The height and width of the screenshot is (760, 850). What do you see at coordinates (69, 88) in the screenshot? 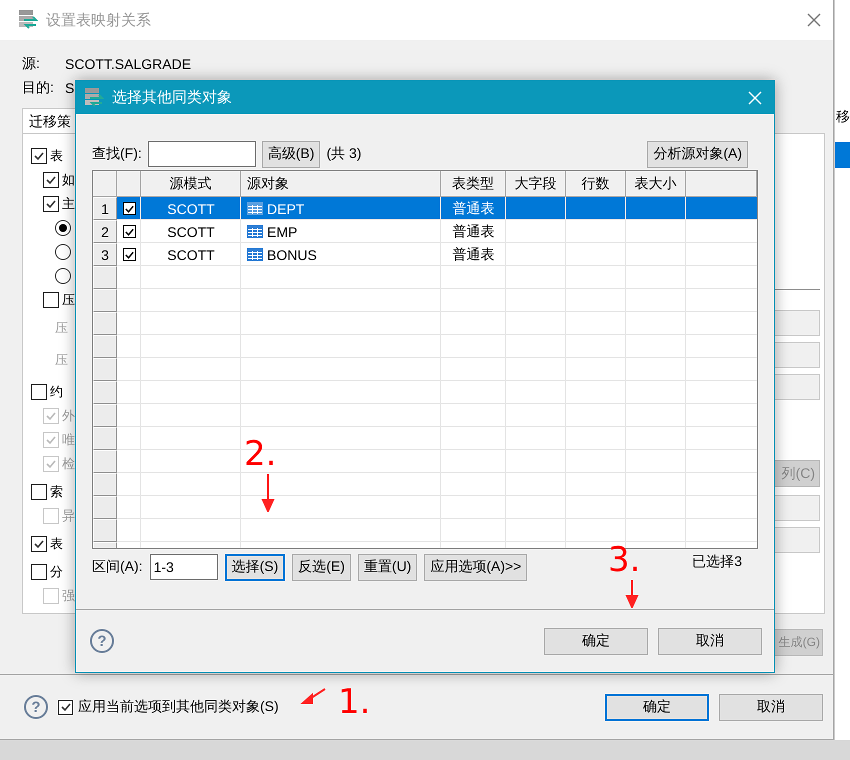
I see `mapping-value: S` at bounding box center [69, 88].